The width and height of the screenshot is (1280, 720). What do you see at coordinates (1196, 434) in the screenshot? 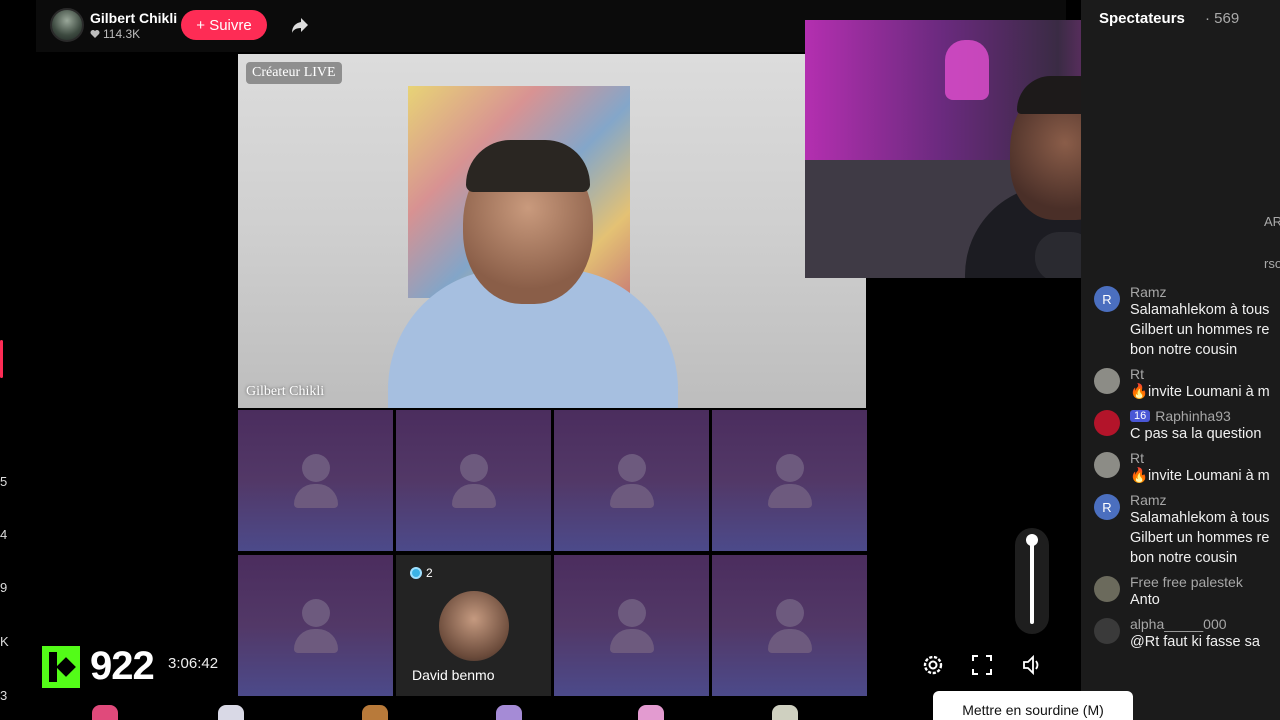
I see `chat-text: C pas sa la question` at bounding box center [1196, 434].